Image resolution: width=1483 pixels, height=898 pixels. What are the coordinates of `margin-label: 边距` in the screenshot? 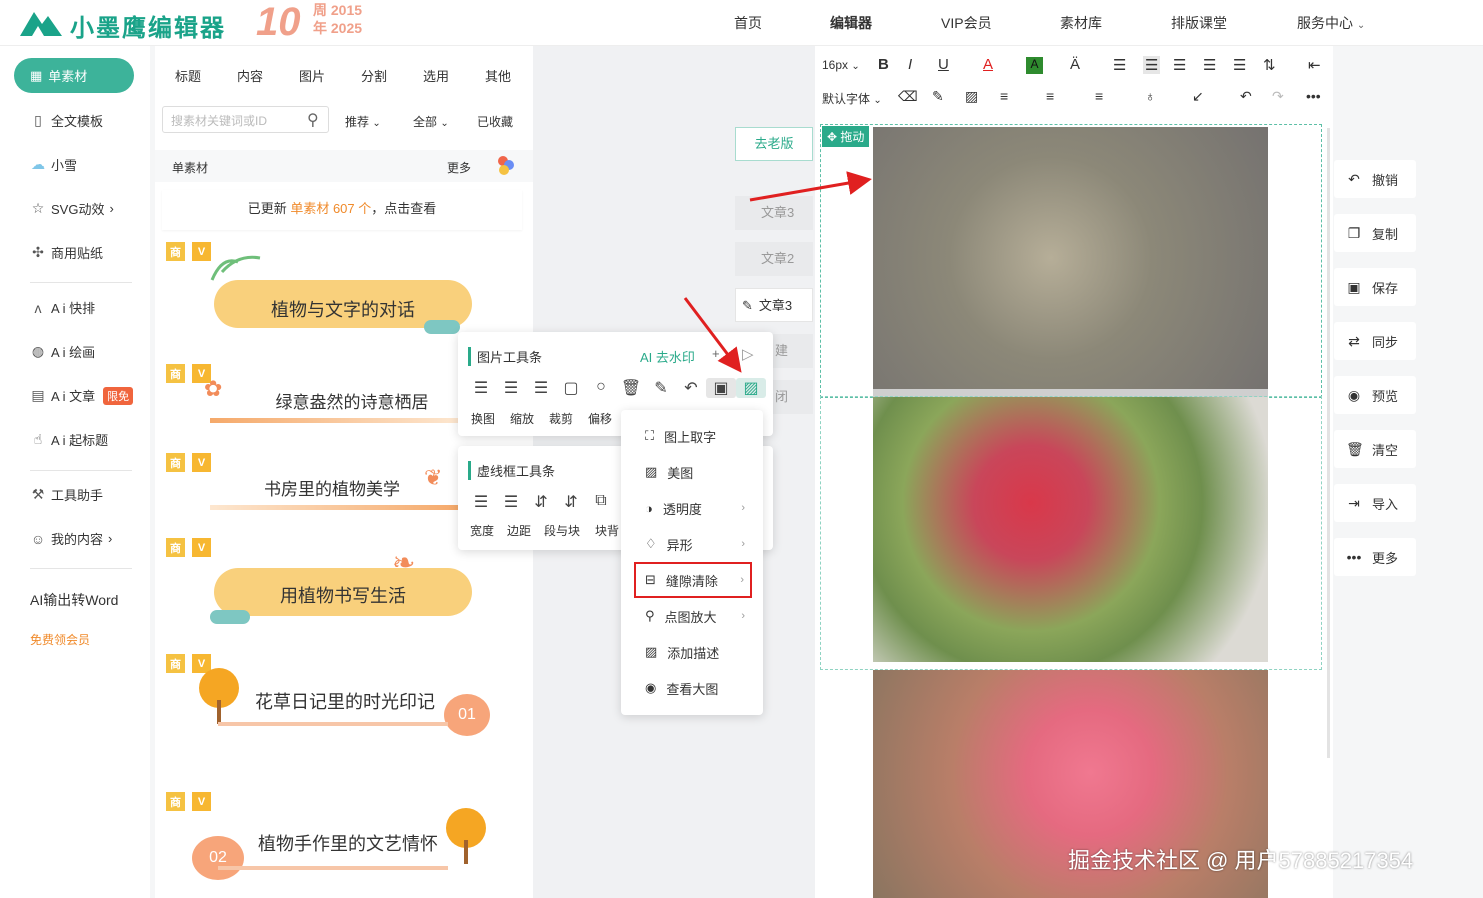 It's located at (519, 530).